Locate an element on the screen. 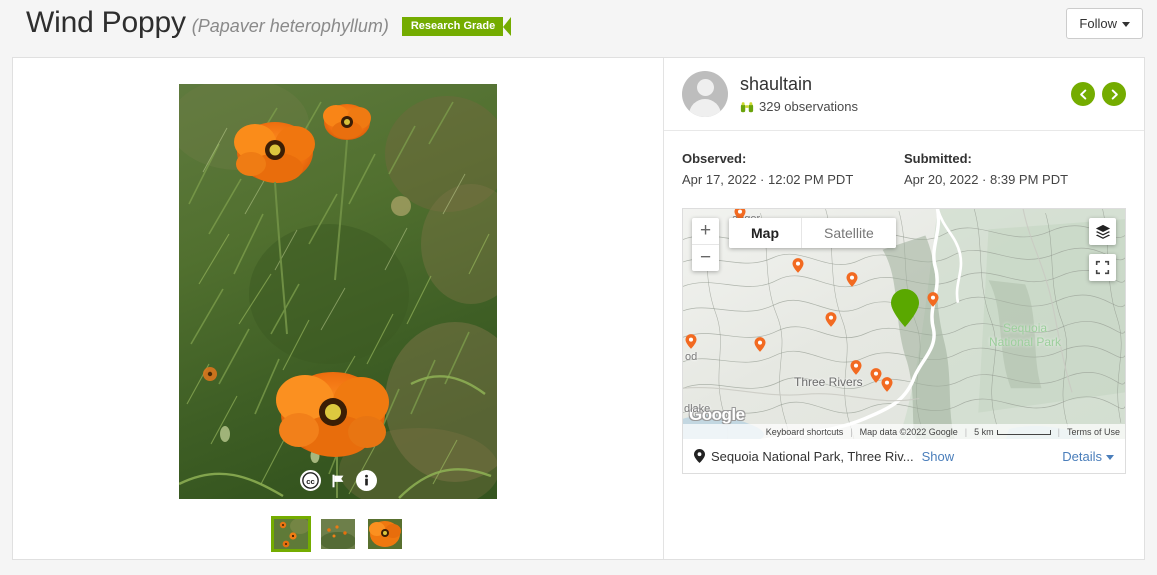  chevron-left-icon is located at coordinates (1082, 94).